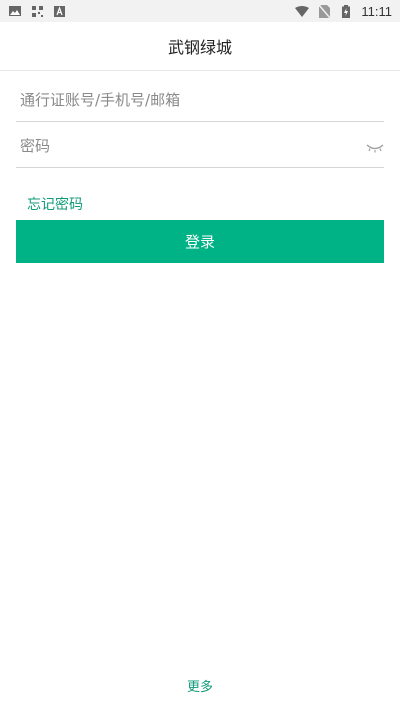  Describe the element at coordinates (200, 685) in the screenshot. I see `more-link: 更多` at that location.